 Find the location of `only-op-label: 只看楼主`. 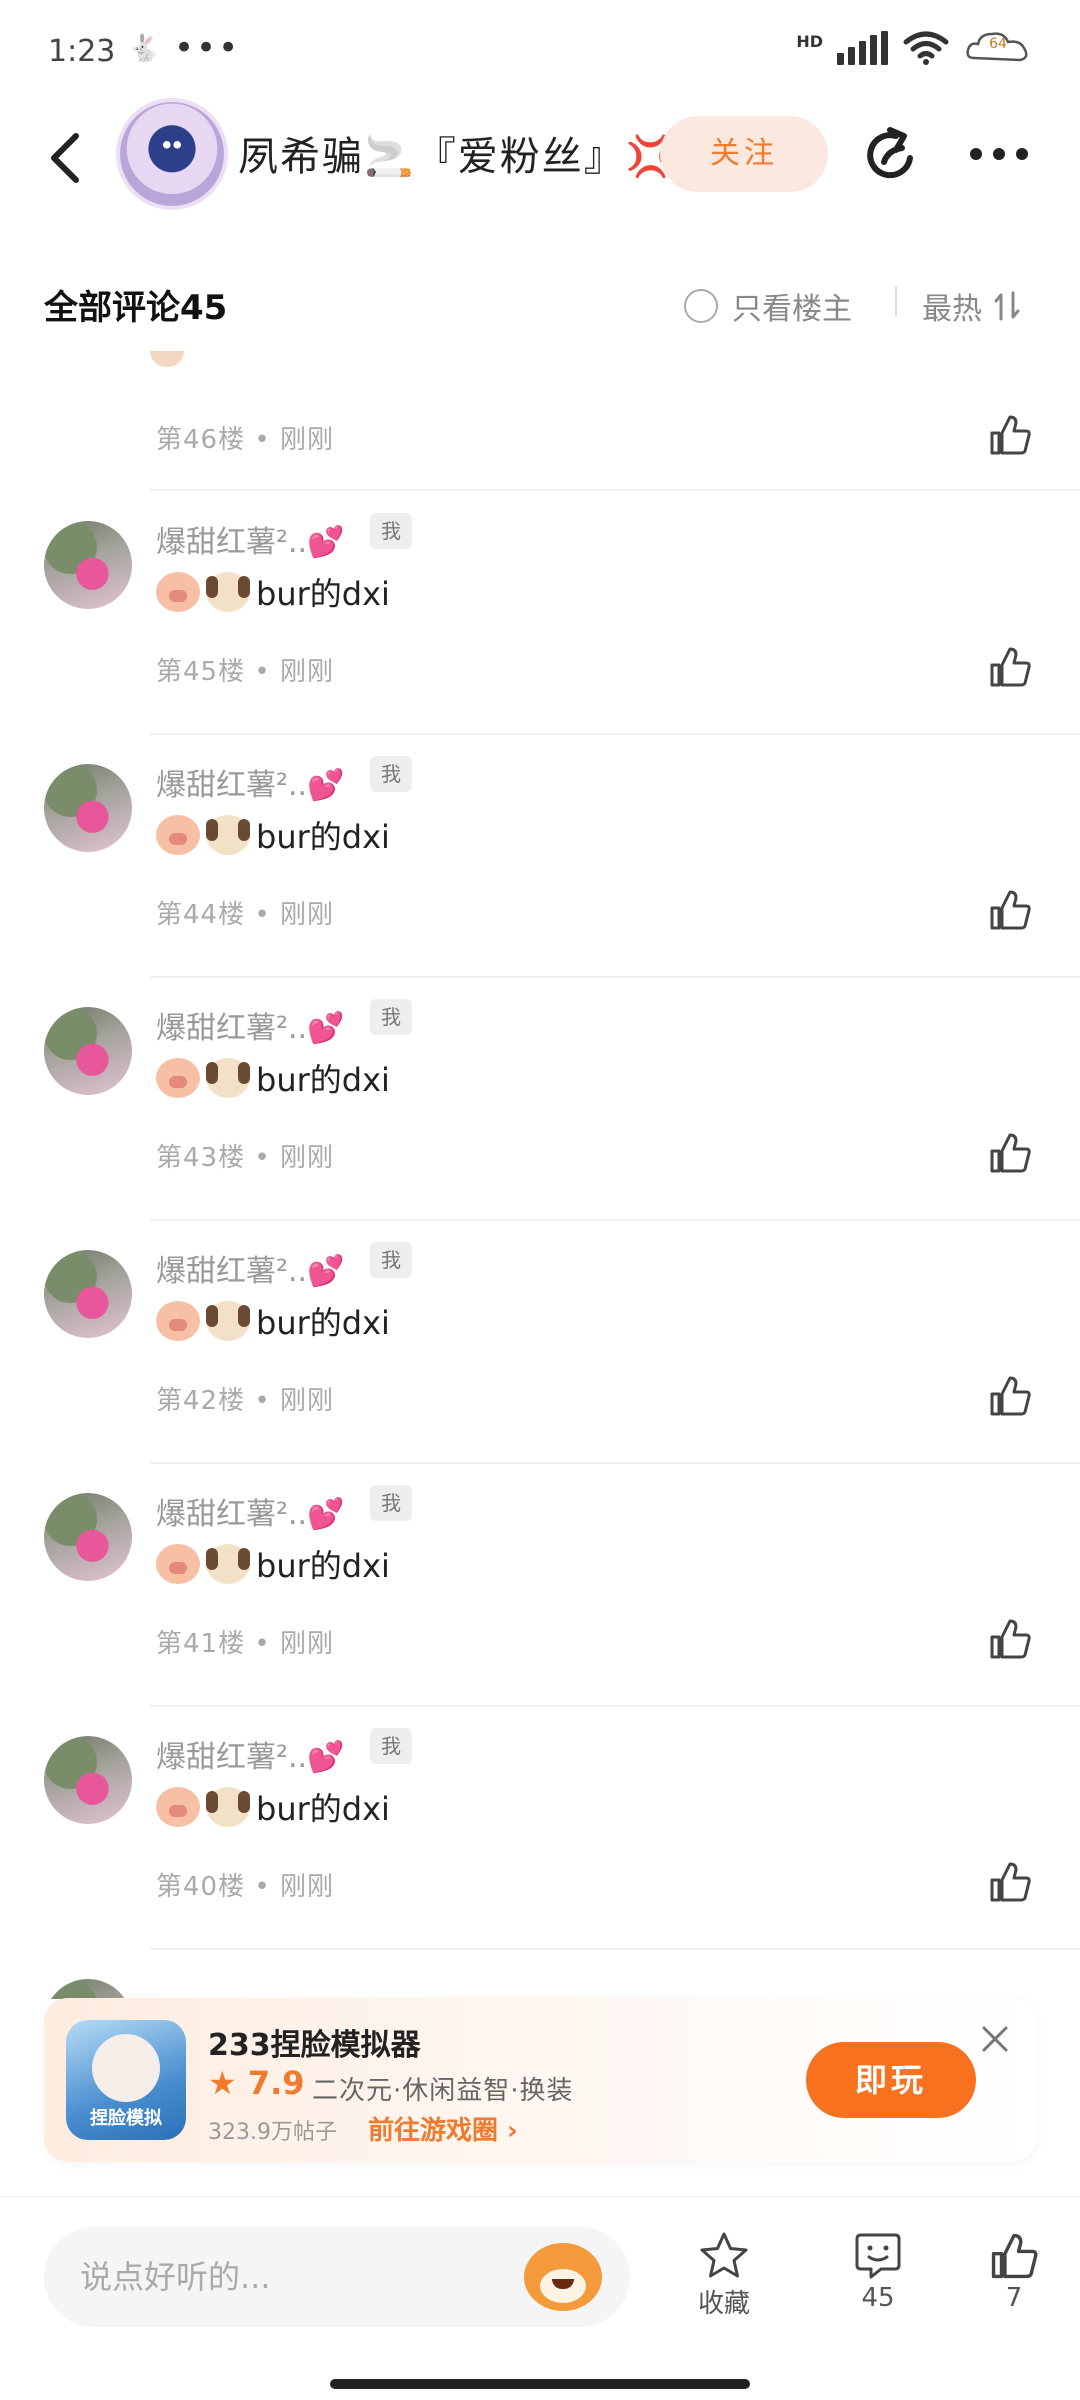

only-op-label: 只看楼主 is located at coordinates (792, 309).